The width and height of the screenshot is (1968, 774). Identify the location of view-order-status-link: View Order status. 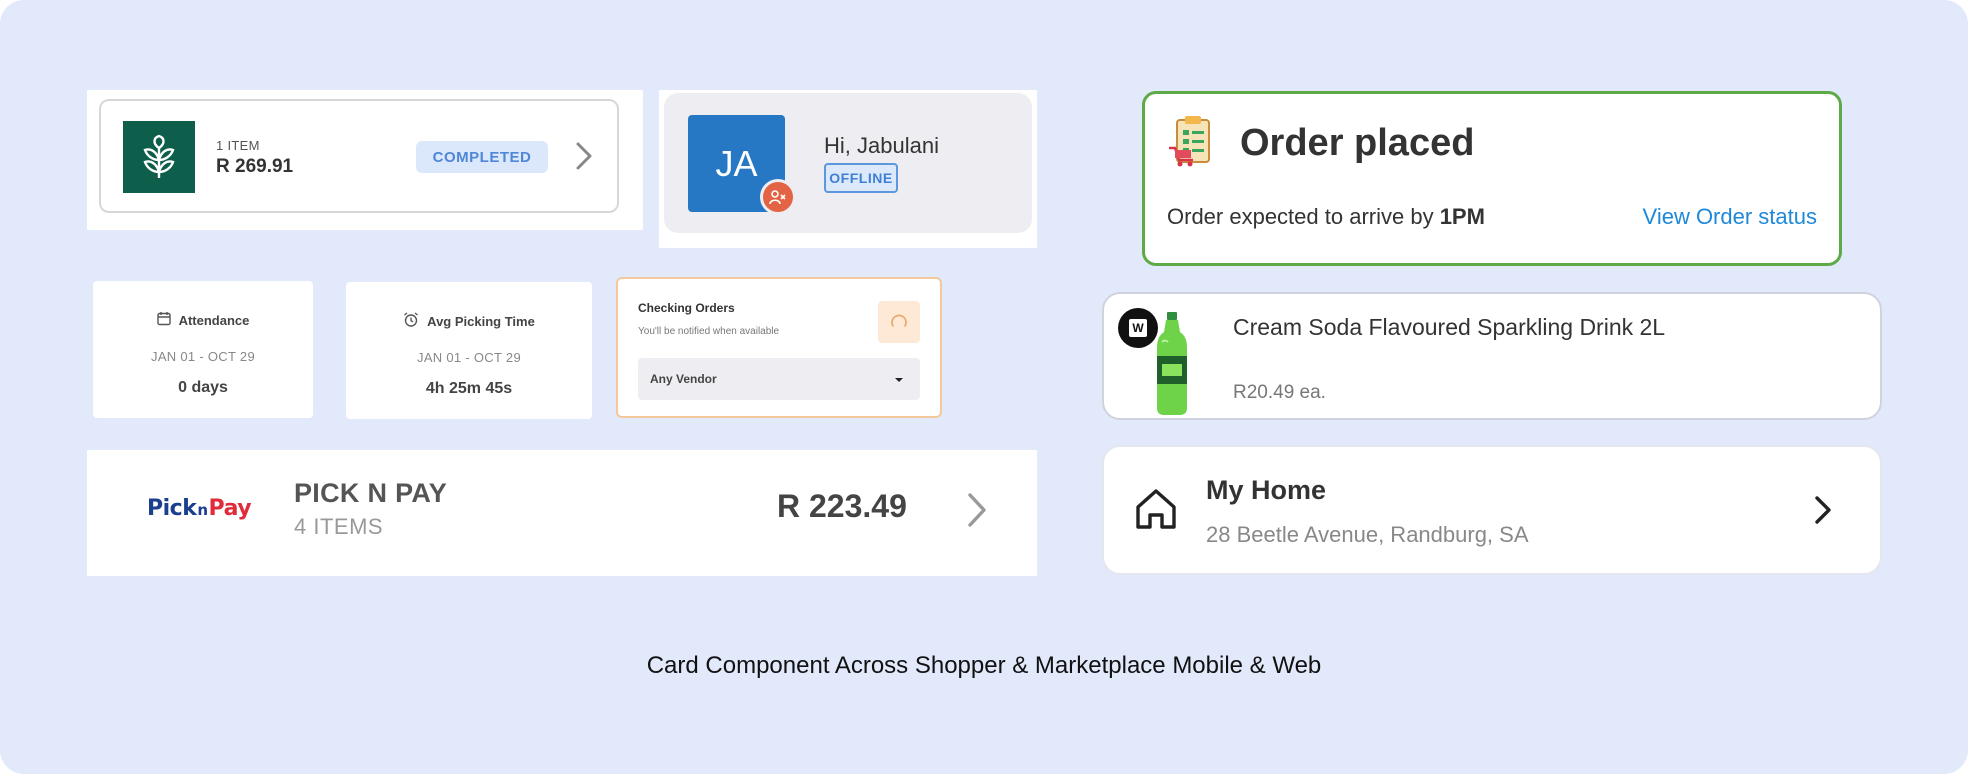
(1730, 217).